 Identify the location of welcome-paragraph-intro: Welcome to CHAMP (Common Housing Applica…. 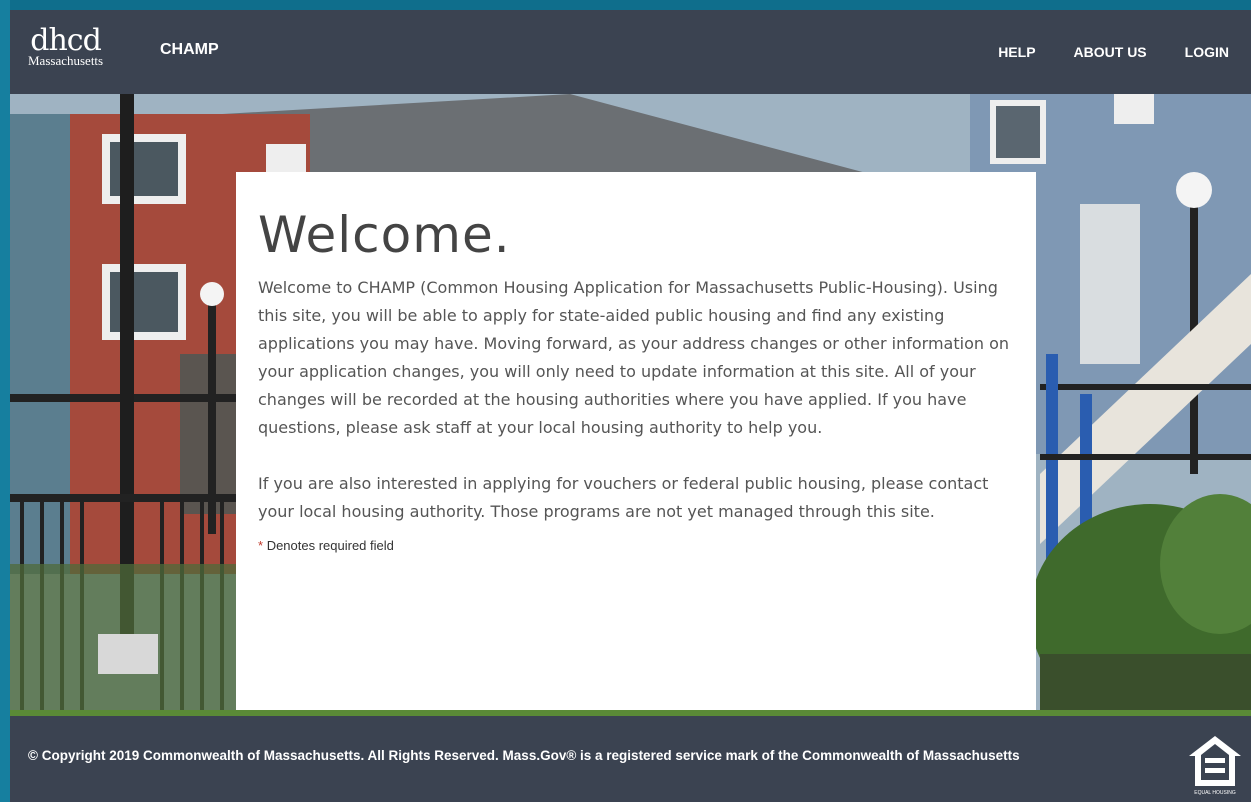
(634, 357).